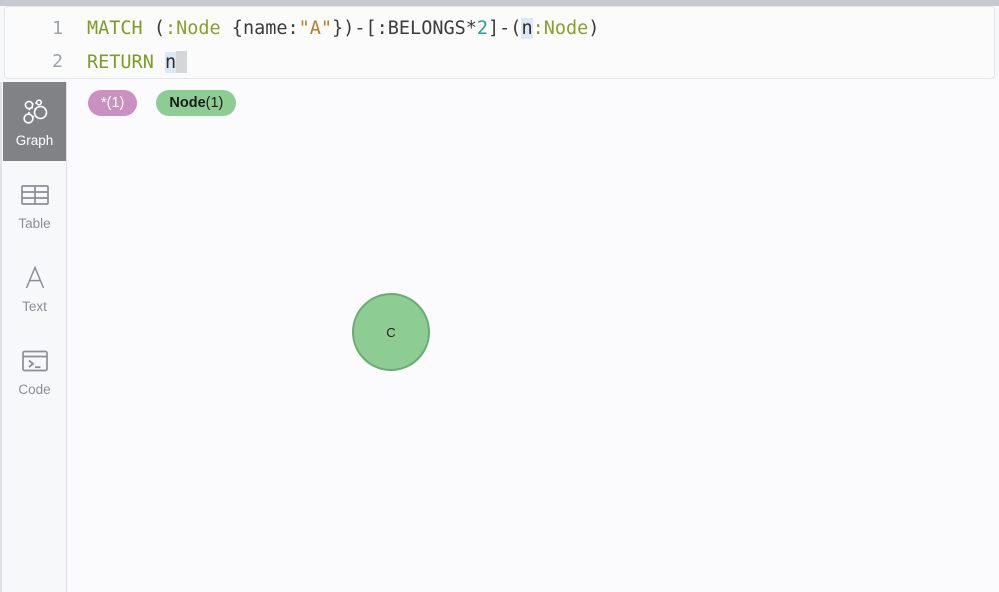 Image resolution: width=999 pixels, height=592 pixels. Describe the element at coordinates (505, 28) in the screenshot. I see `token-punct-close-rel: ]-(` at that location.